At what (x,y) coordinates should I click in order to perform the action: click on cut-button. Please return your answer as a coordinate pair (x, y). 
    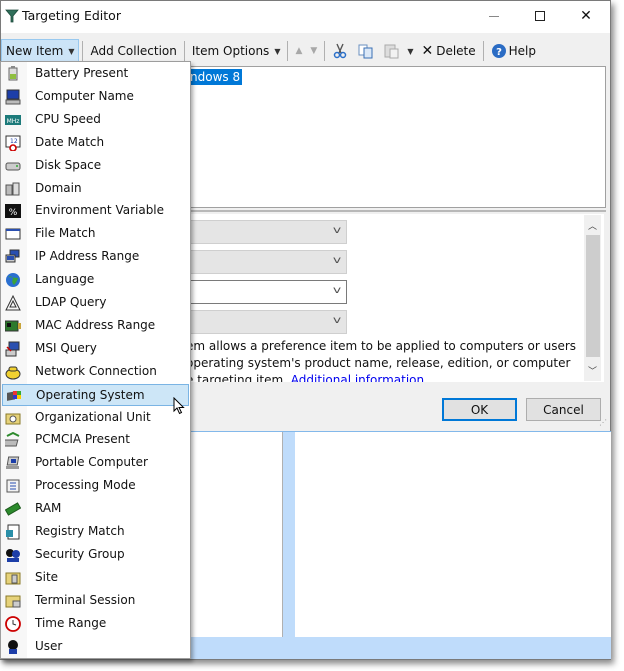
    Looking at the image, I should click on (341, 51).